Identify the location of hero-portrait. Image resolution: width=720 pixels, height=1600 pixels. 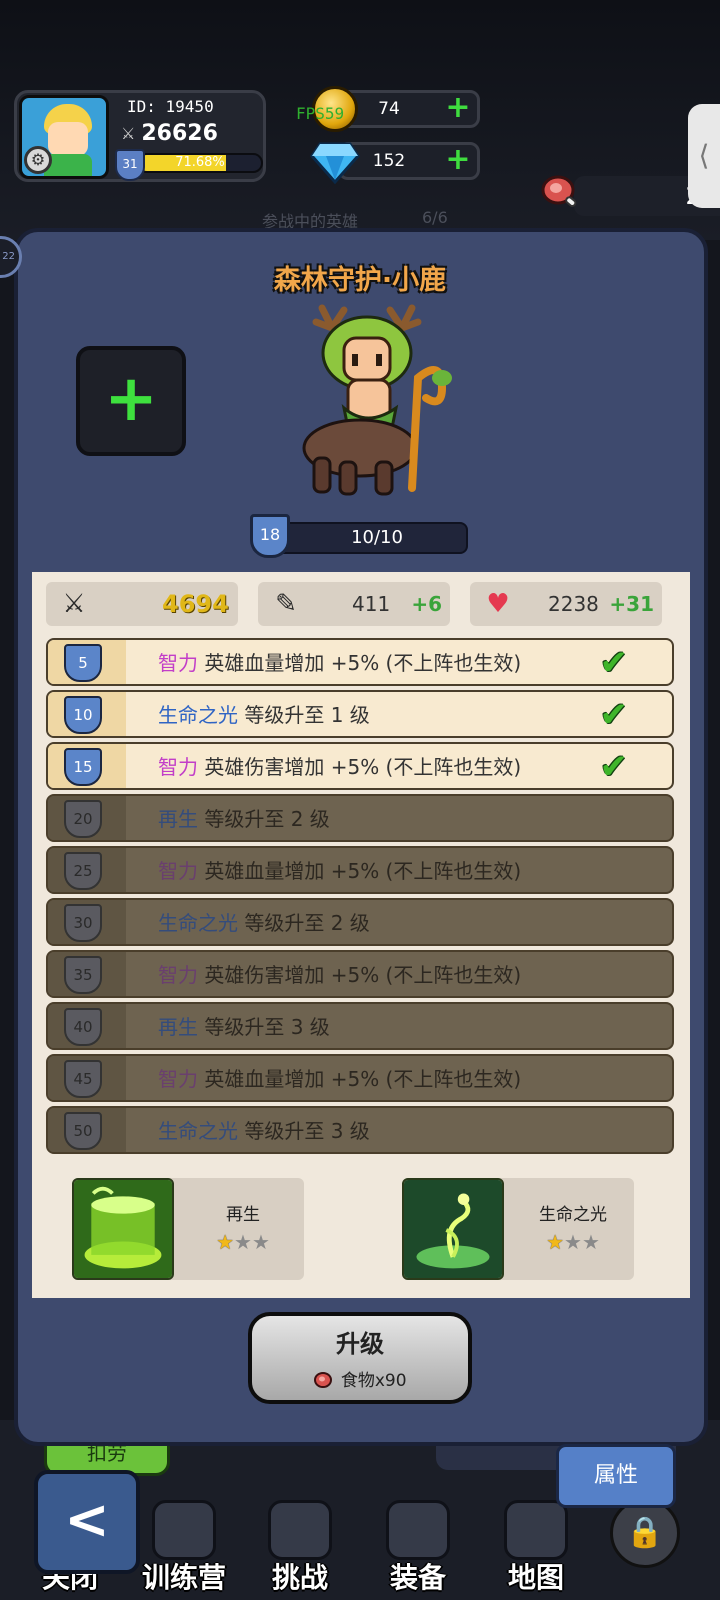
(377, 400).